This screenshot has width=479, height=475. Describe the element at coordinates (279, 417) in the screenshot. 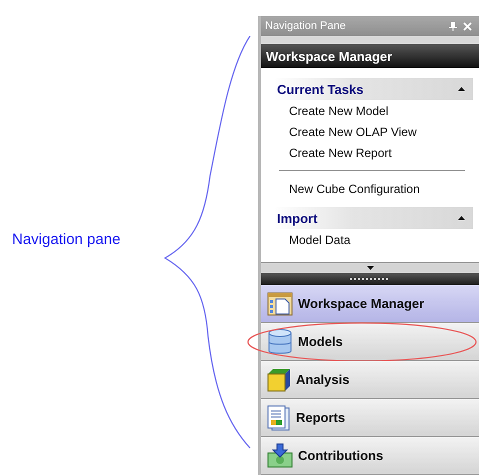

I see `report-pages-icon` at that location.